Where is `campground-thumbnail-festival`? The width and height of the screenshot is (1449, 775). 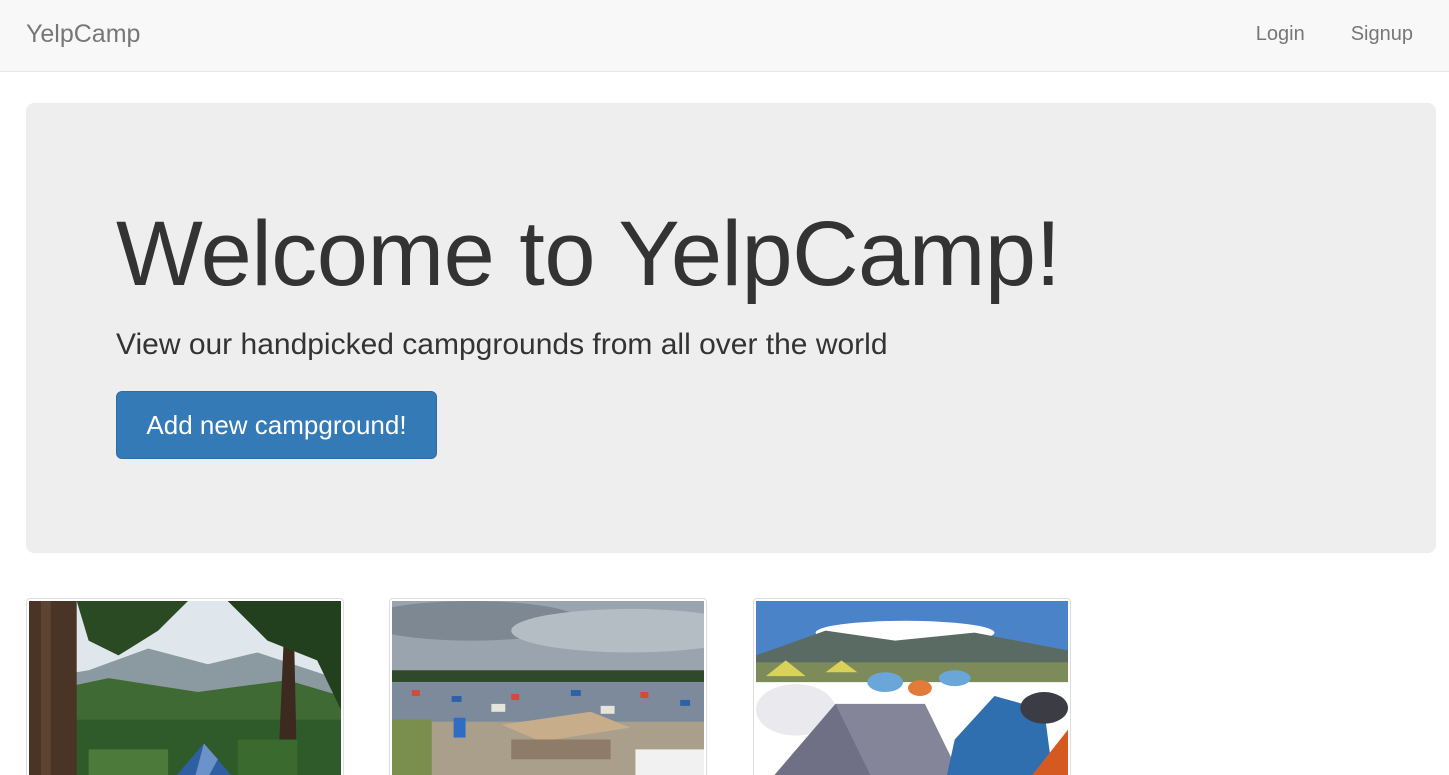
campground-thumbnail-festival is located at coordinates (548, 686).